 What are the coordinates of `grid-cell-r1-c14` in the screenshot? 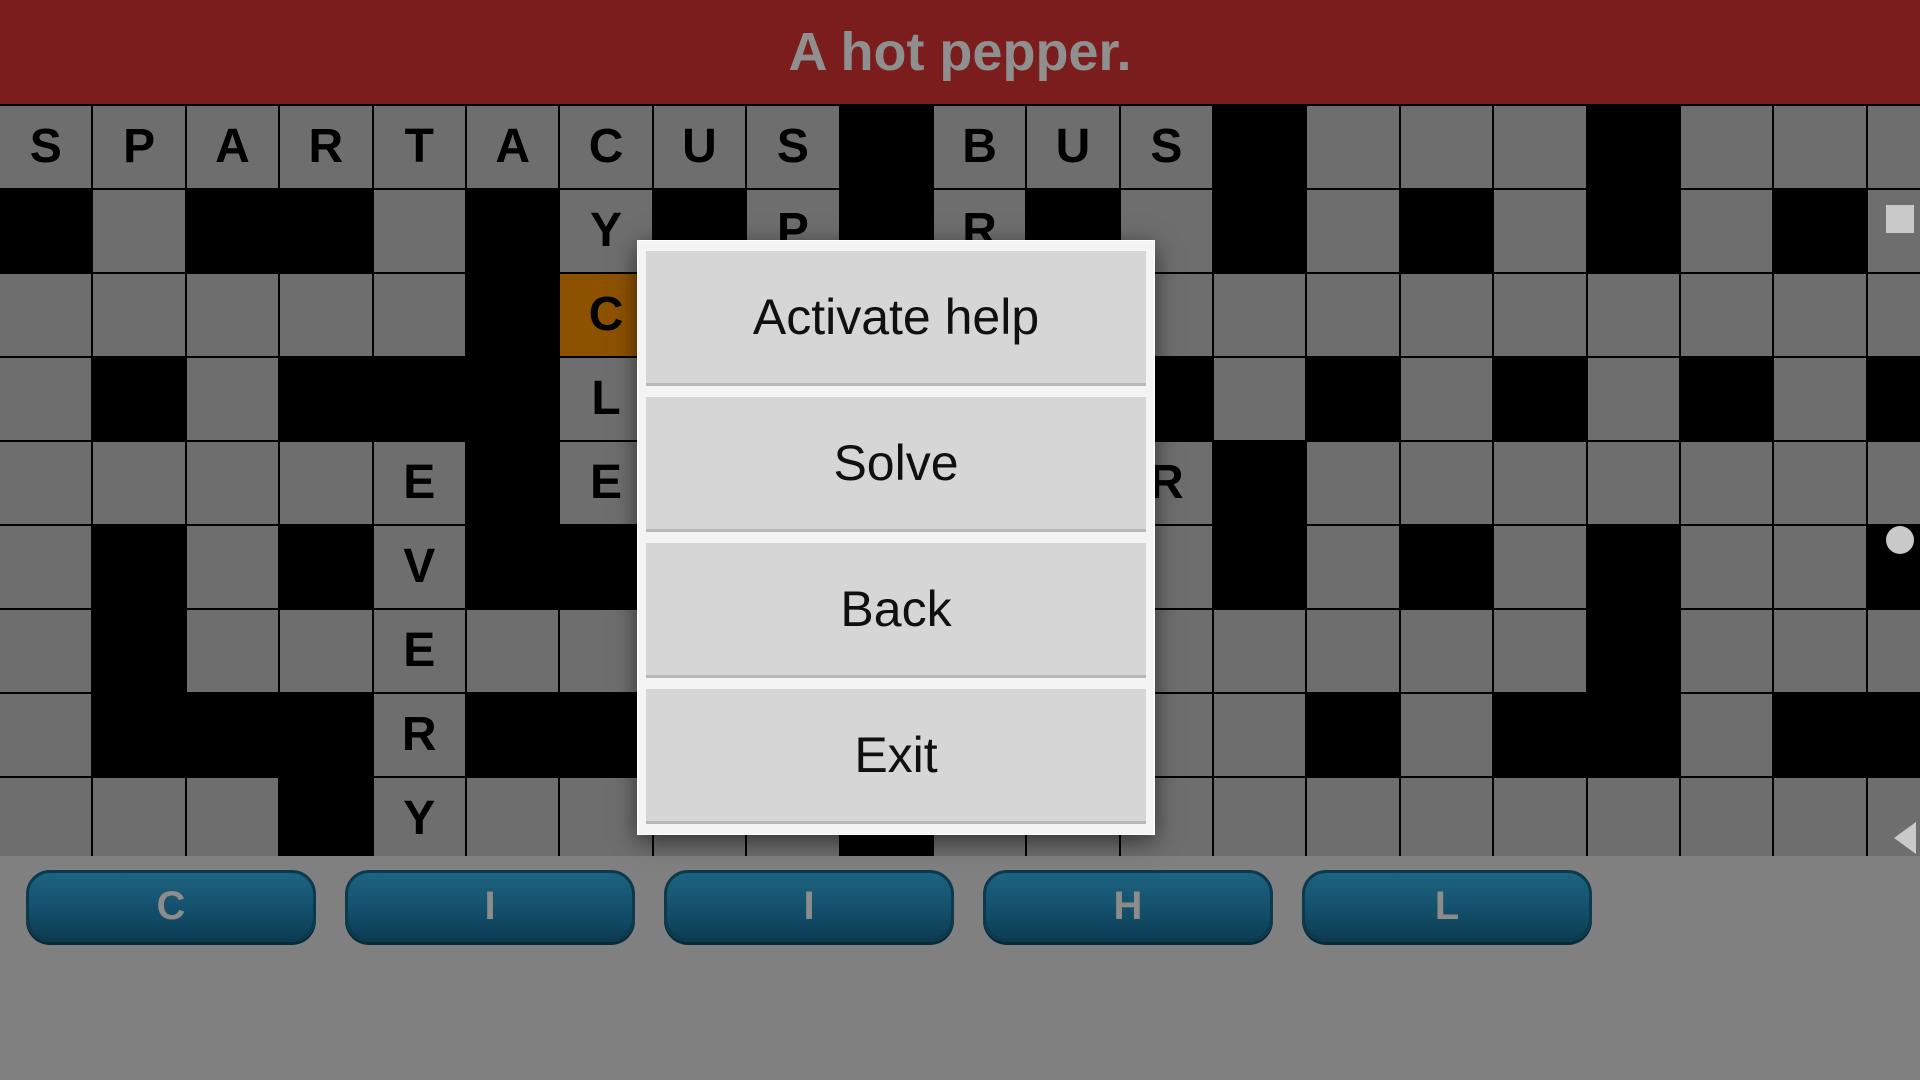 It's located at (1353, 231).